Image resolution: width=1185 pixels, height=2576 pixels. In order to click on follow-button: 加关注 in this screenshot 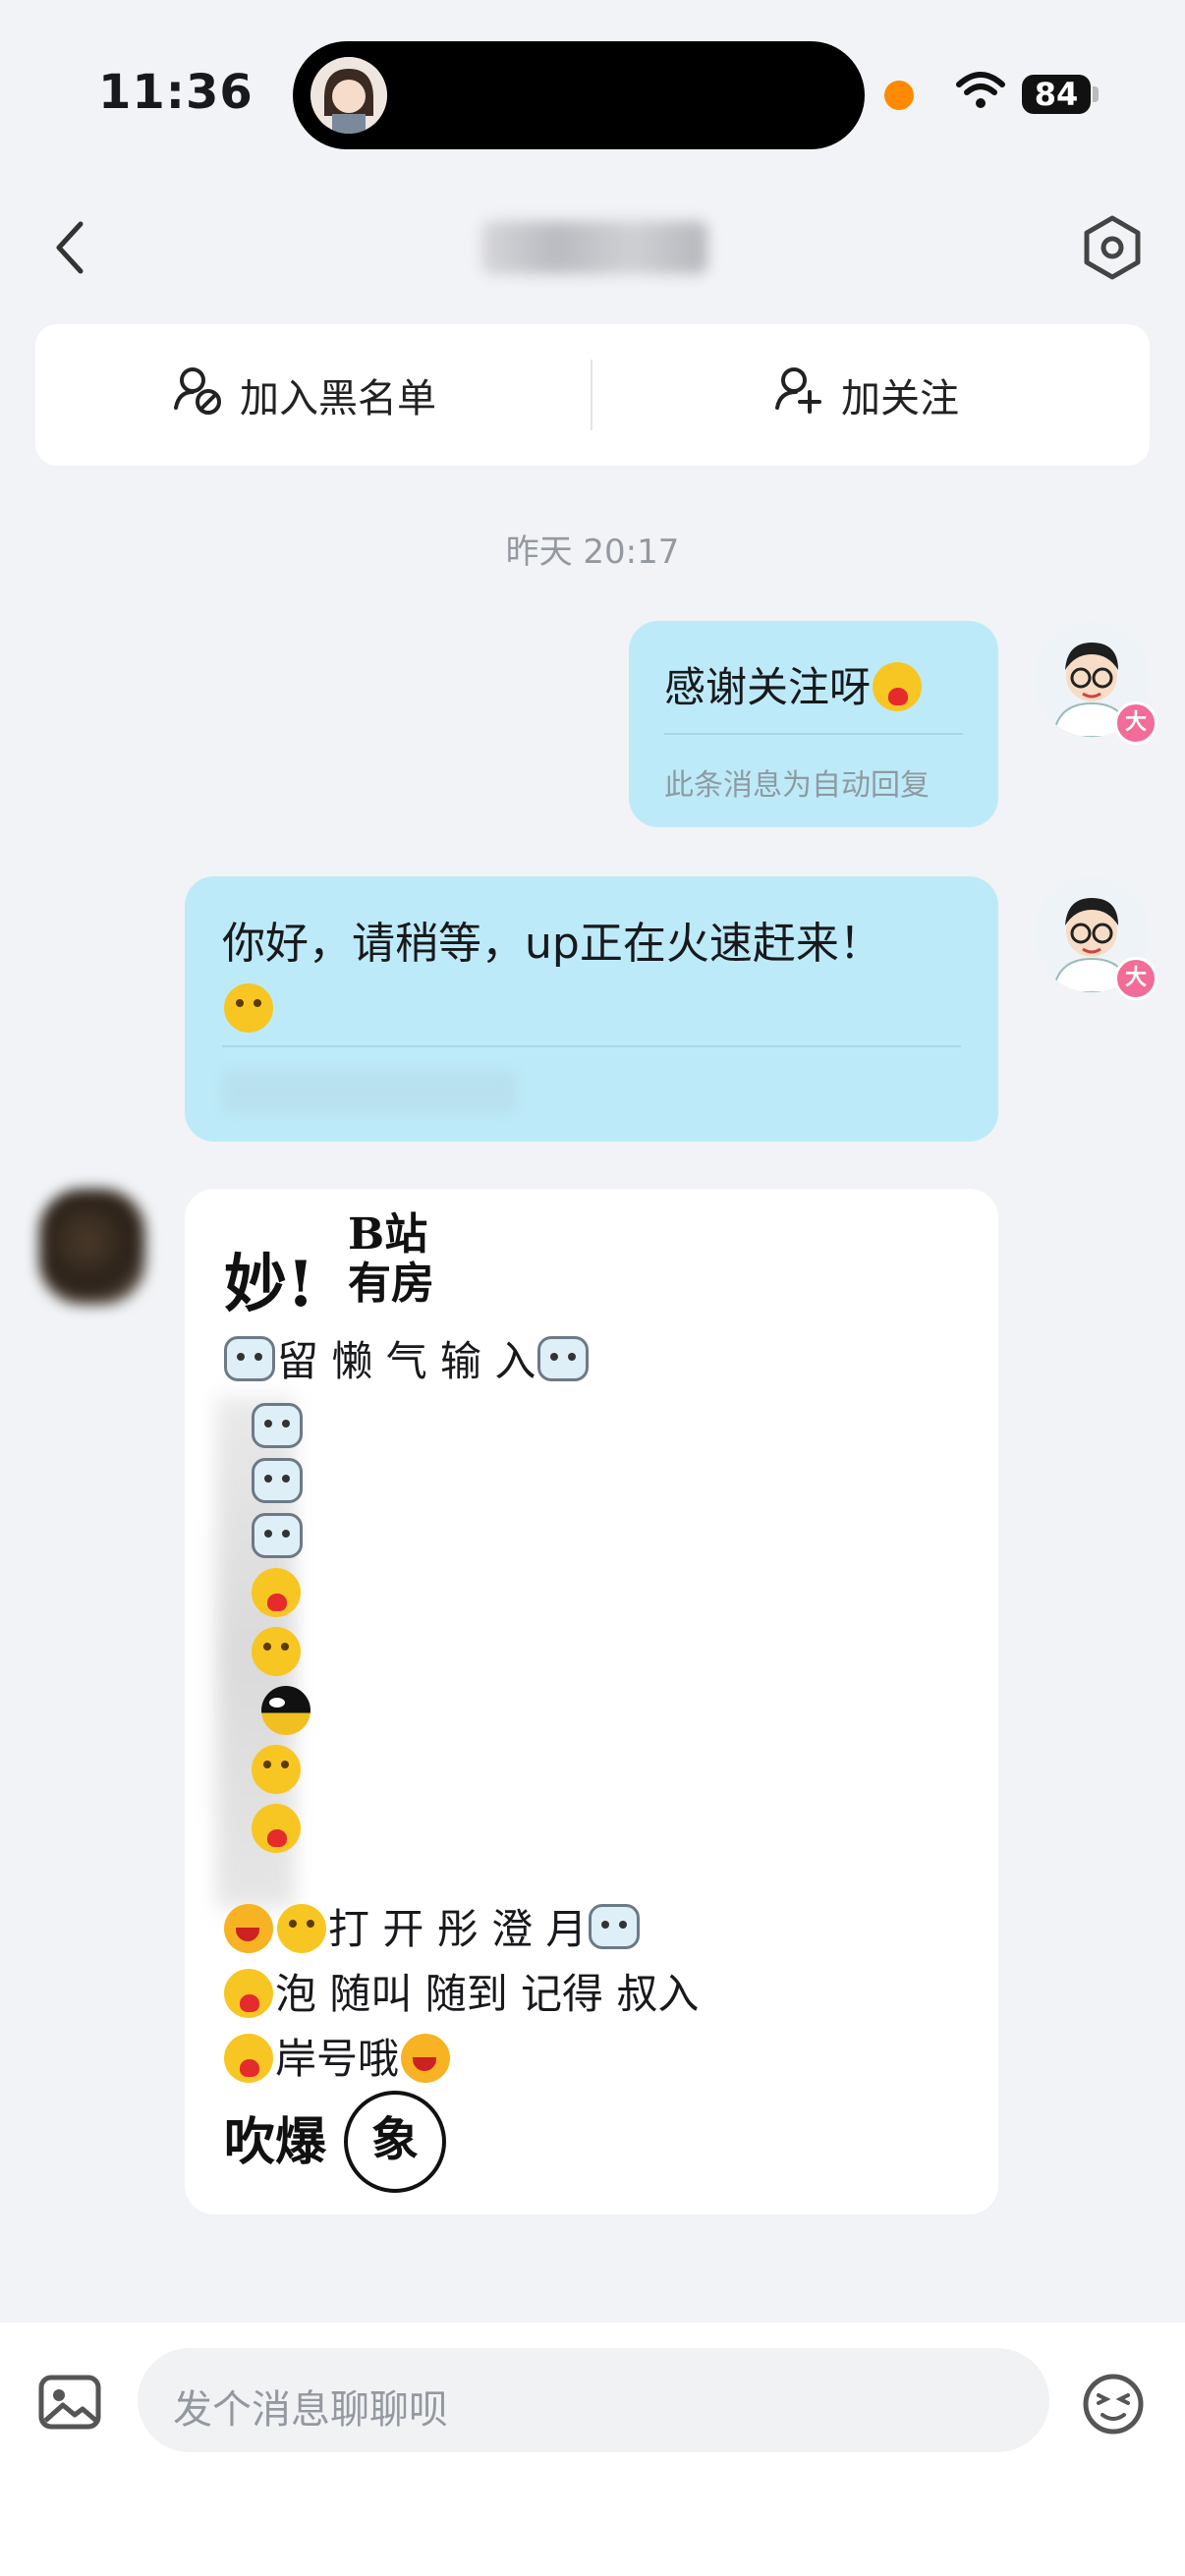, I will do `click(867, 395)`.